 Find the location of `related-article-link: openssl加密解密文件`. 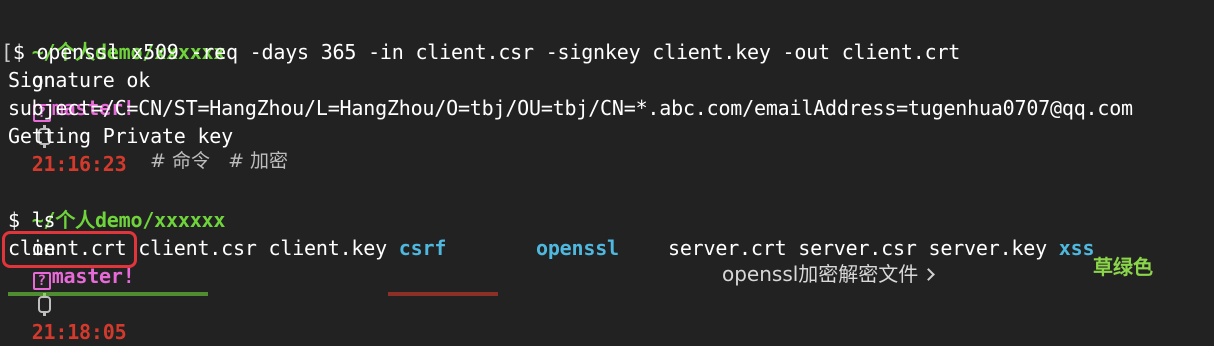

related-article-link: openssl加密解密文件 is located at coordinates (829, 272).